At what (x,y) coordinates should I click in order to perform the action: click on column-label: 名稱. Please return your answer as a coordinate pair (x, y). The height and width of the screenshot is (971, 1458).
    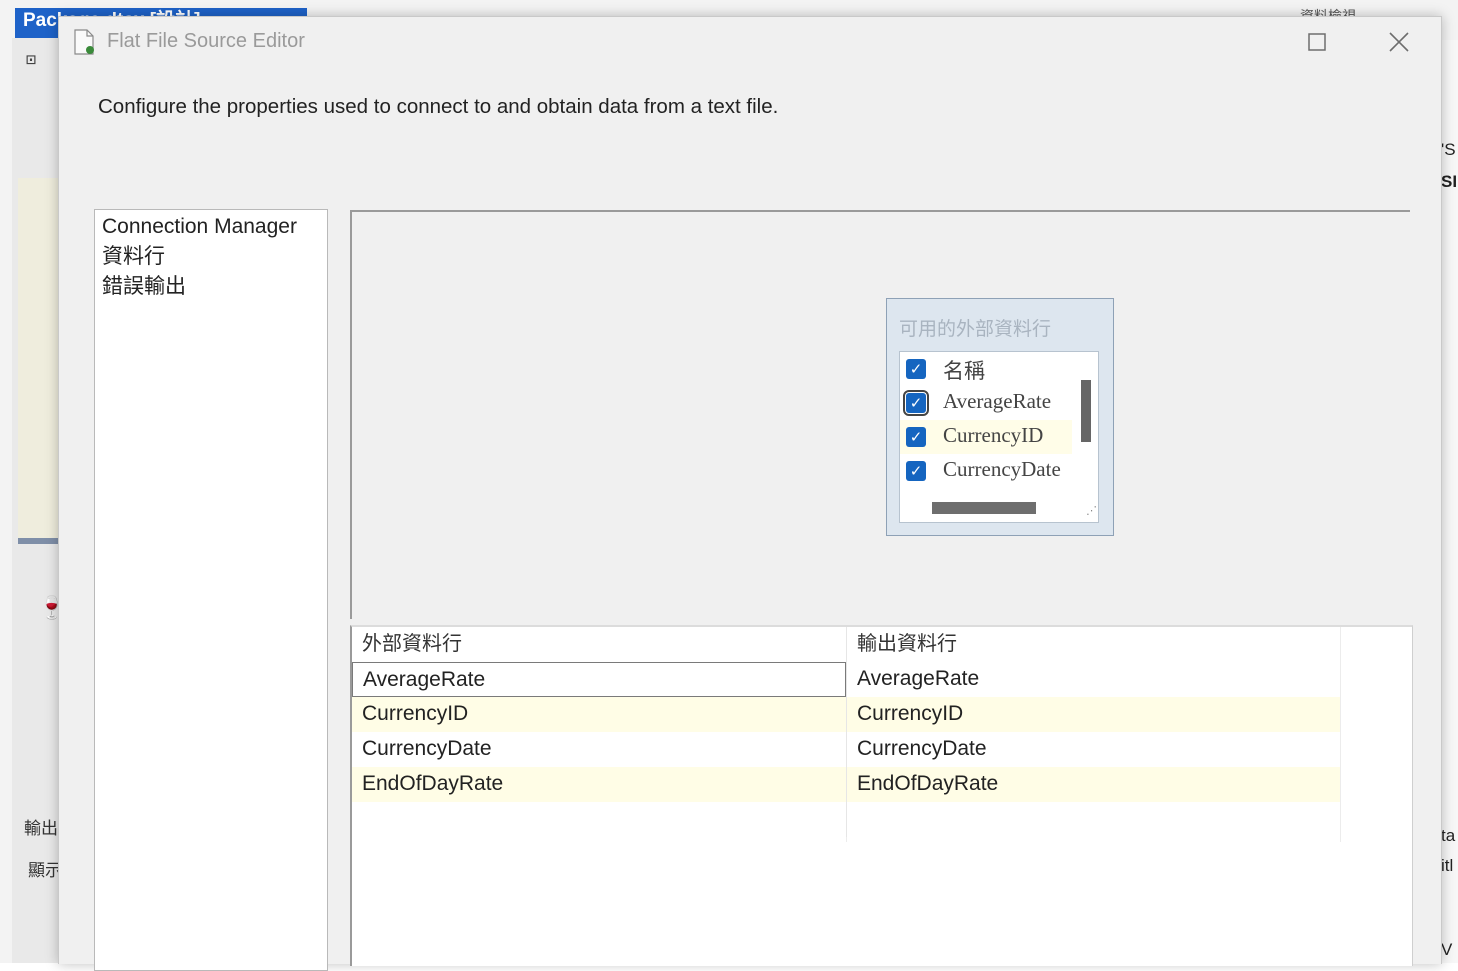
    Looking at the image, I should click on (964, 371).